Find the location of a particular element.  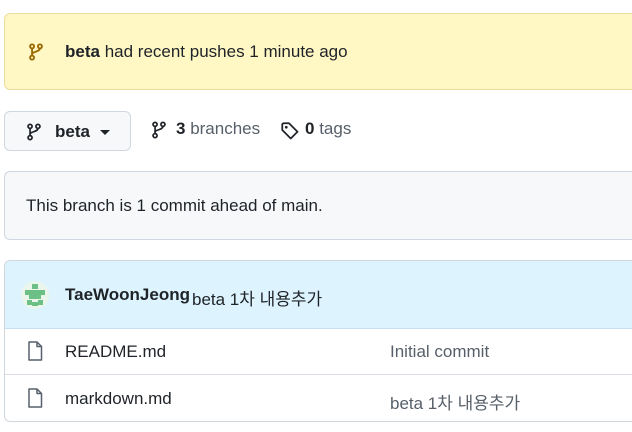

branch-selector-label: beta is located at coordinates (72, 131).